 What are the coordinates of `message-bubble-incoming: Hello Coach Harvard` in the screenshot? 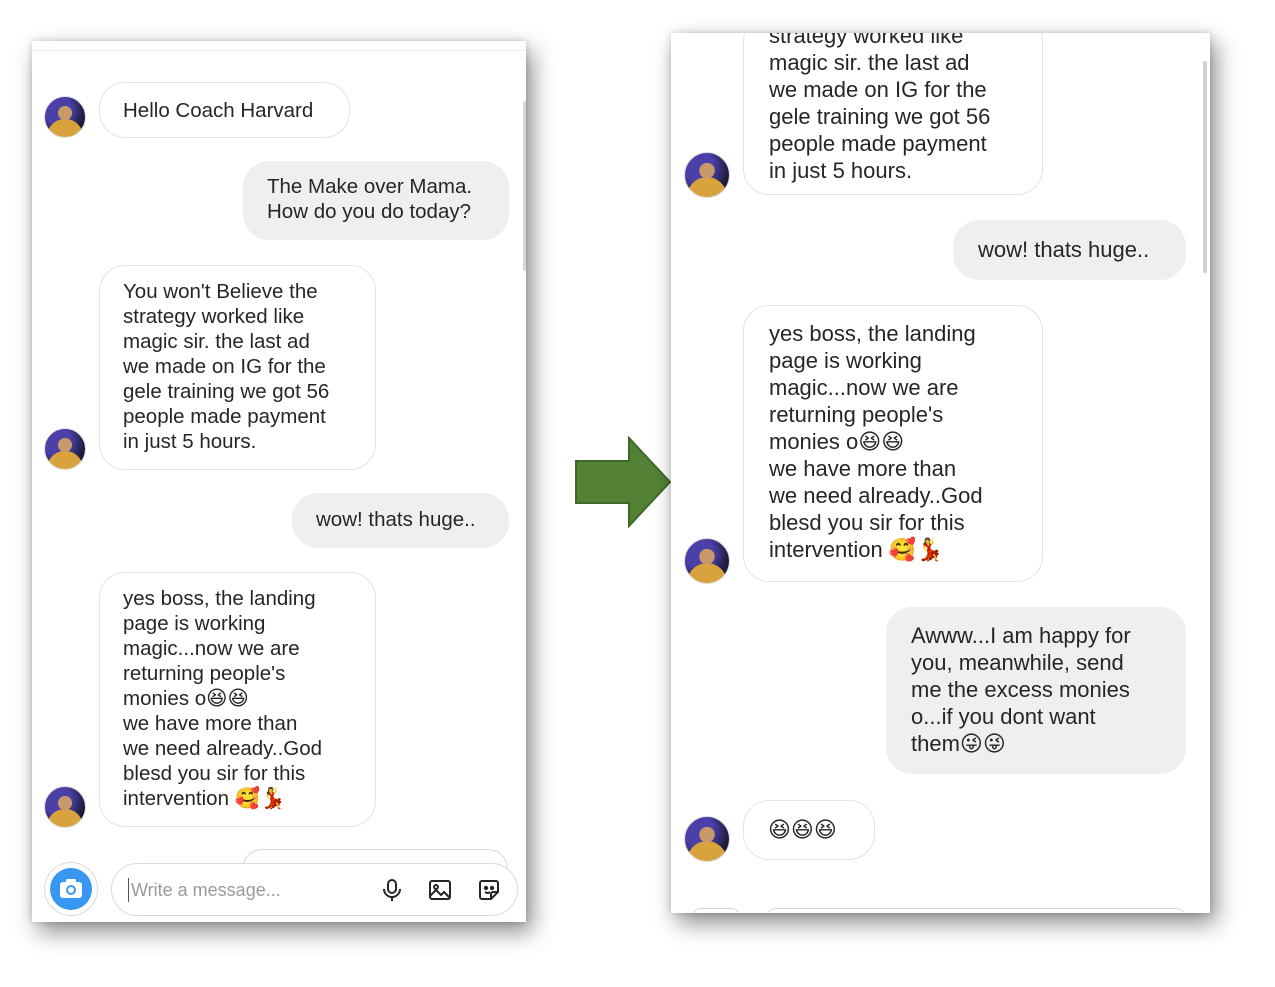 It's located at (224, 110).